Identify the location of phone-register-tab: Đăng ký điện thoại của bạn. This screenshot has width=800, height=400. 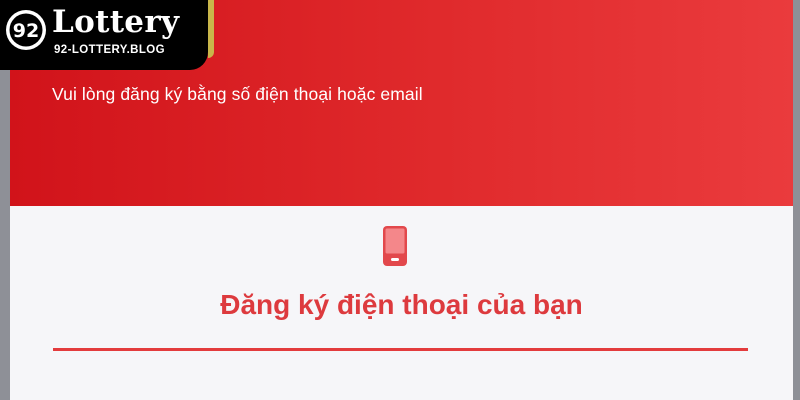
(401, 305).